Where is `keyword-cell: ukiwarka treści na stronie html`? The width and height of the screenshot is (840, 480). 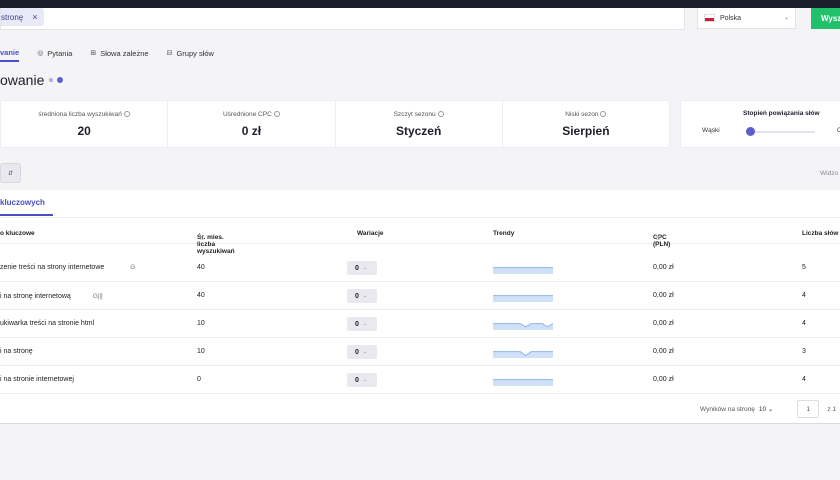
keyword-cell: ukiwarka treści na stronie html is located at coordinates (47, 323).